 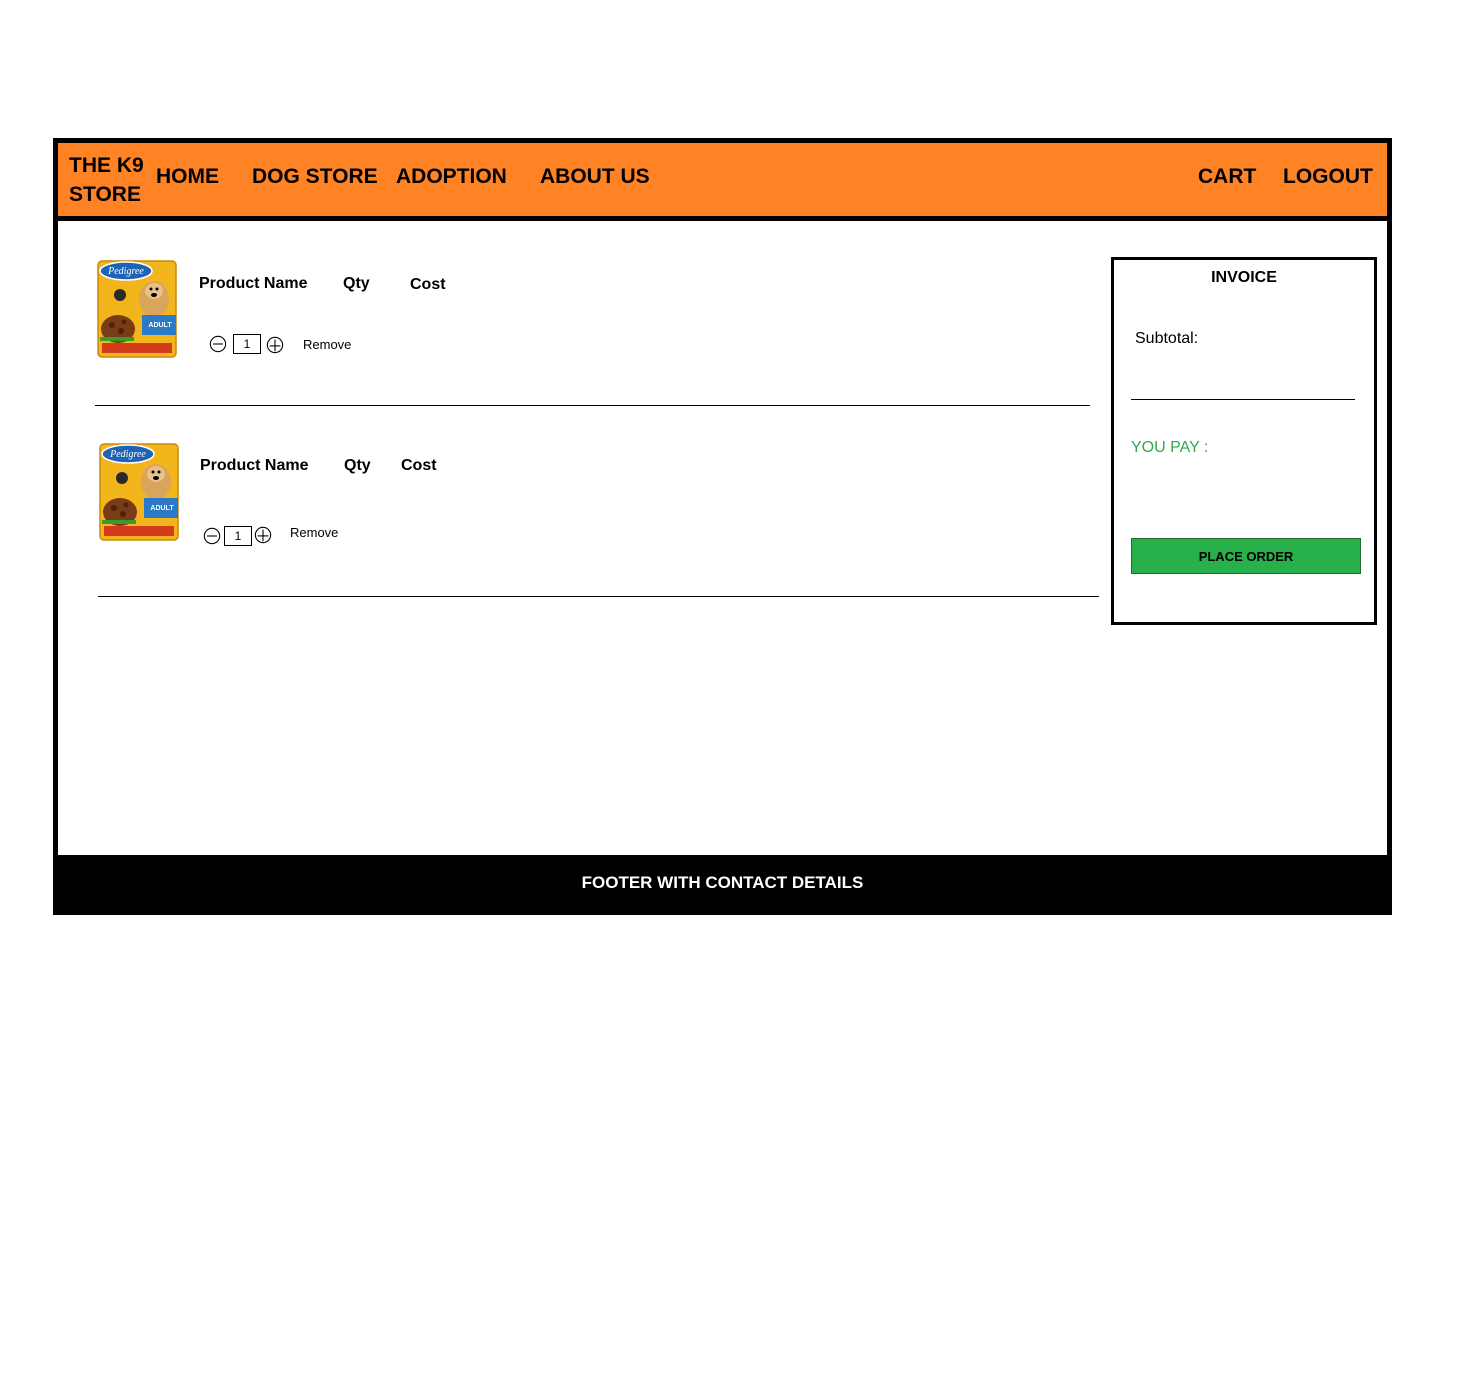 I want to click on nav-adoption: ADOPTION, so click(x=451, y=177).